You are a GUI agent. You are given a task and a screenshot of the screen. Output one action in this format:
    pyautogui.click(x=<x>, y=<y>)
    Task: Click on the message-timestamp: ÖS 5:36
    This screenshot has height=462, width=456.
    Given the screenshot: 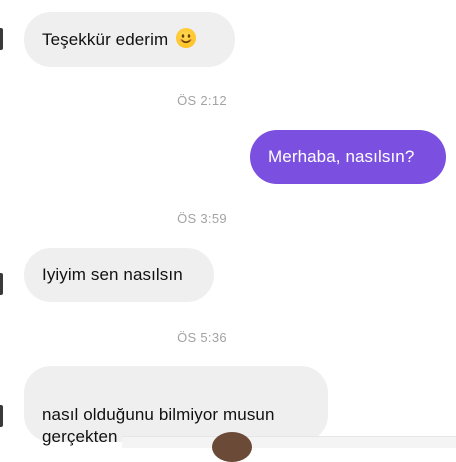 What is the action you would take?
    pyautogui.click(x=202, y=337)
    